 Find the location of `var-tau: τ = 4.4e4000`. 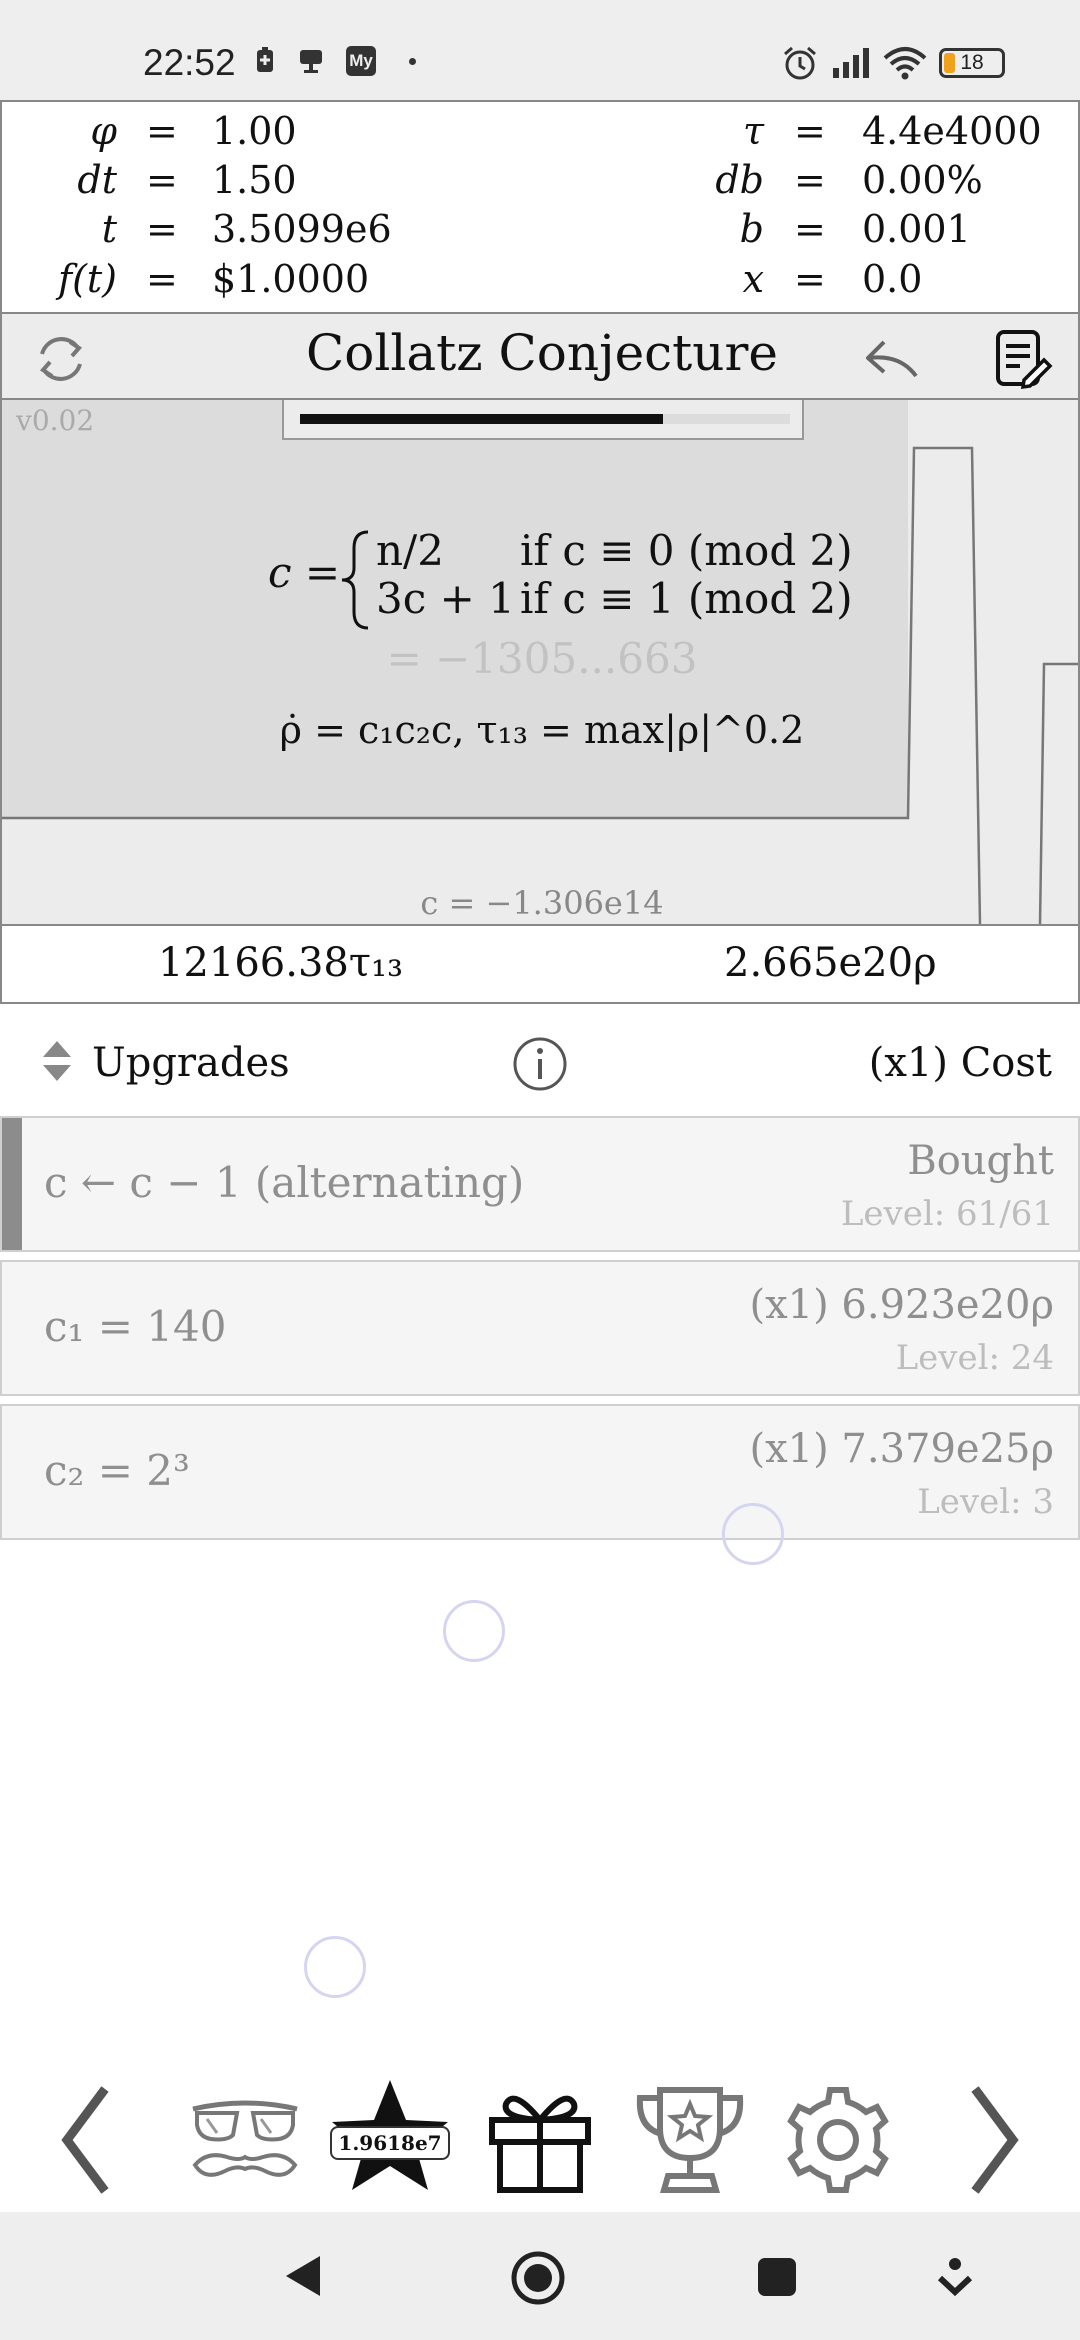

var-tau: τ = 4.4e4000 is located at coordinates (892, 131).